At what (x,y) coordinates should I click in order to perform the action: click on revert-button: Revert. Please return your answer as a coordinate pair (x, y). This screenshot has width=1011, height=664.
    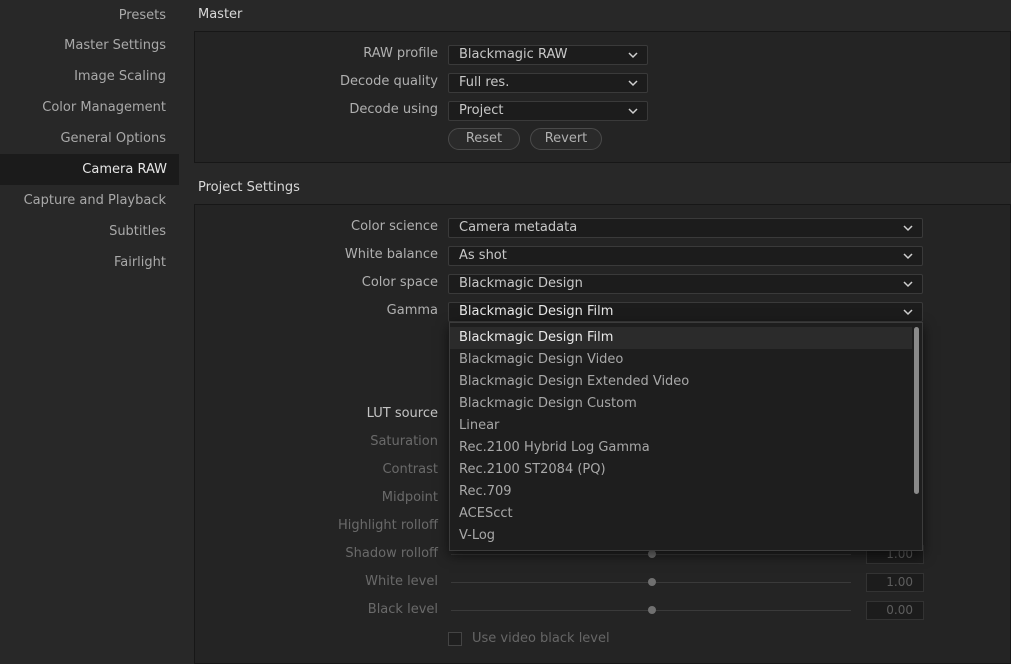
    Looking at the image, I should click on (566, 139).